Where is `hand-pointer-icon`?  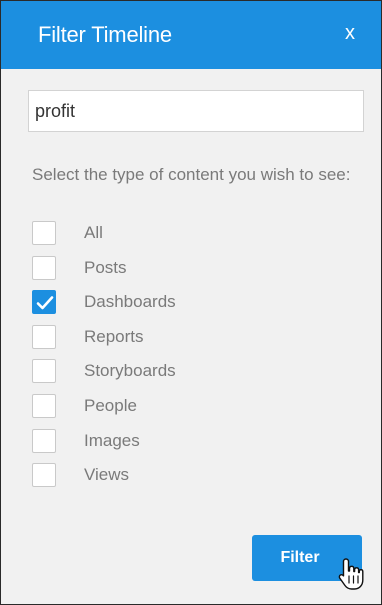 hand-pointer-icon is located at coordinates (351, 574).